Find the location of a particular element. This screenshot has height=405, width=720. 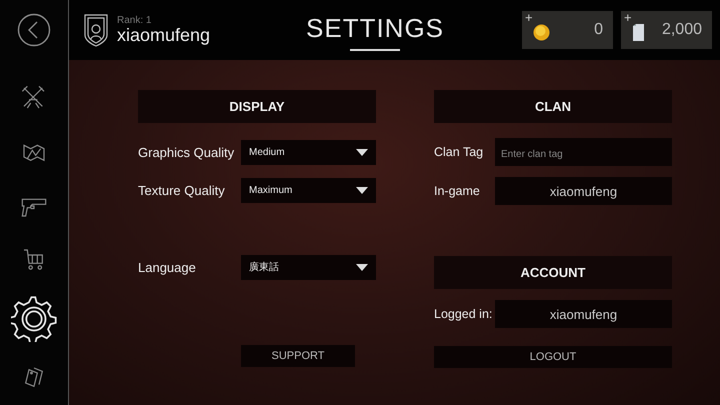

logout-button: LOGOUT is located at coordinates (553, 357).